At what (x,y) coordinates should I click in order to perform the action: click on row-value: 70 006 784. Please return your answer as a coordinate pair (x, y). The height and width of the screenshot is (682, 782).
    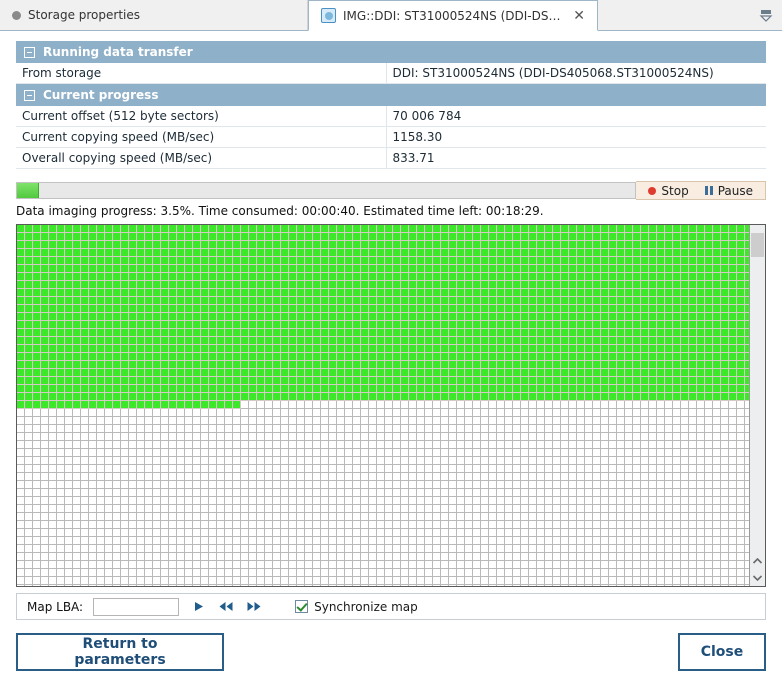
    Looking at the image, I should click on (576, 116).